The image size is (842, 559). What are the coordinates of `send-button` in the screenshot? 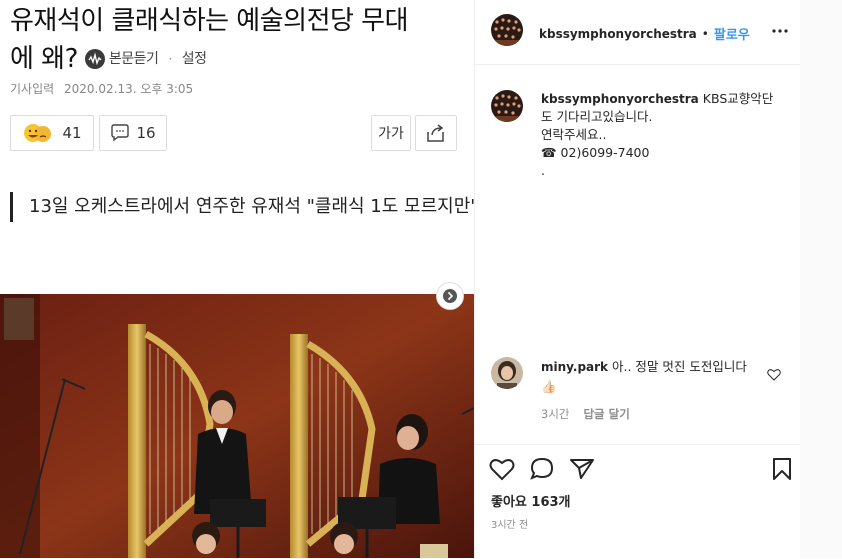 It's located at (582, 469).